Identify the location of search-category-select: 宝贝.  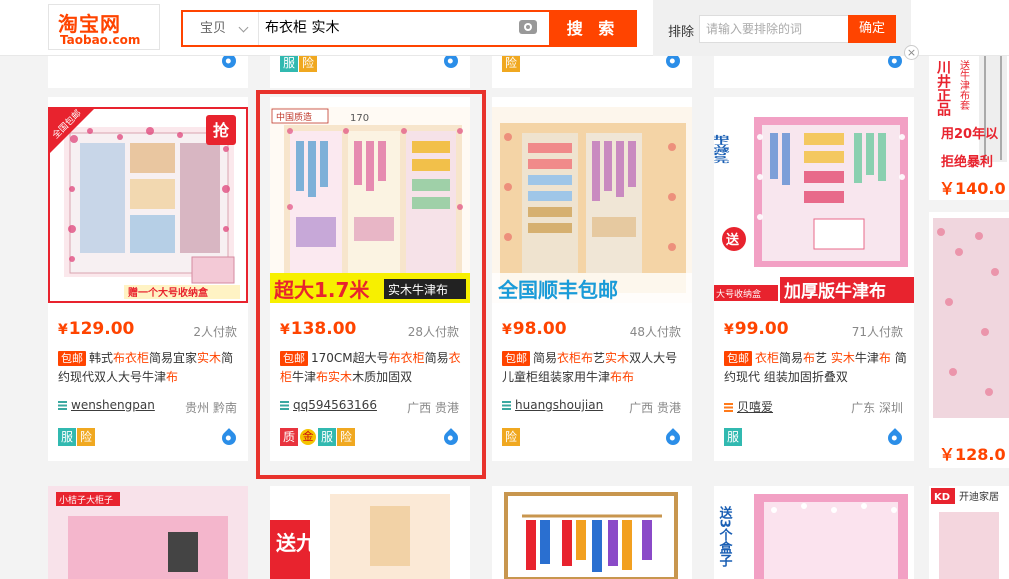
(221, 28).